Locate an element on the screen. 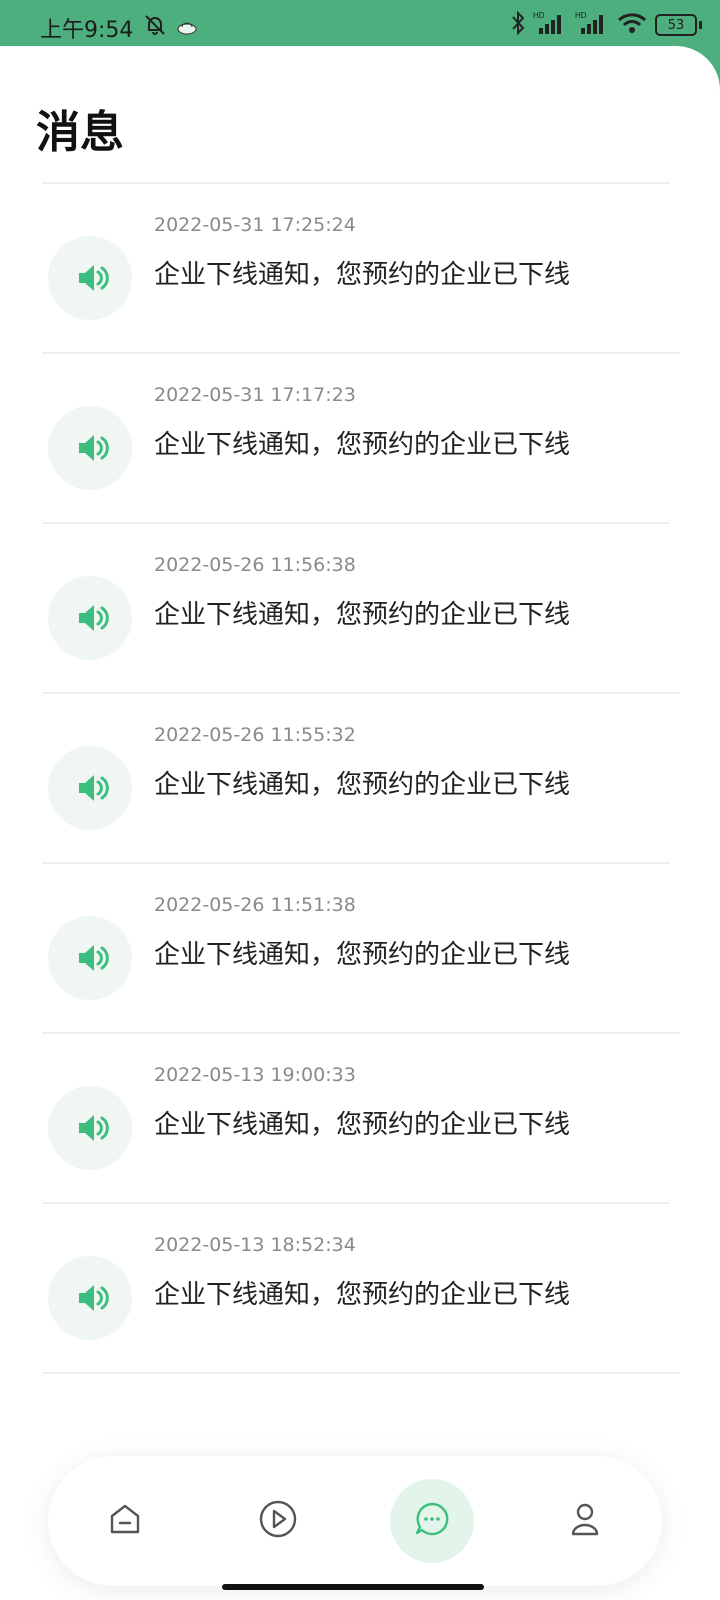 The height and width of the screenshot is (1600, 720). user-icon is located at coordinates (585, 1521).